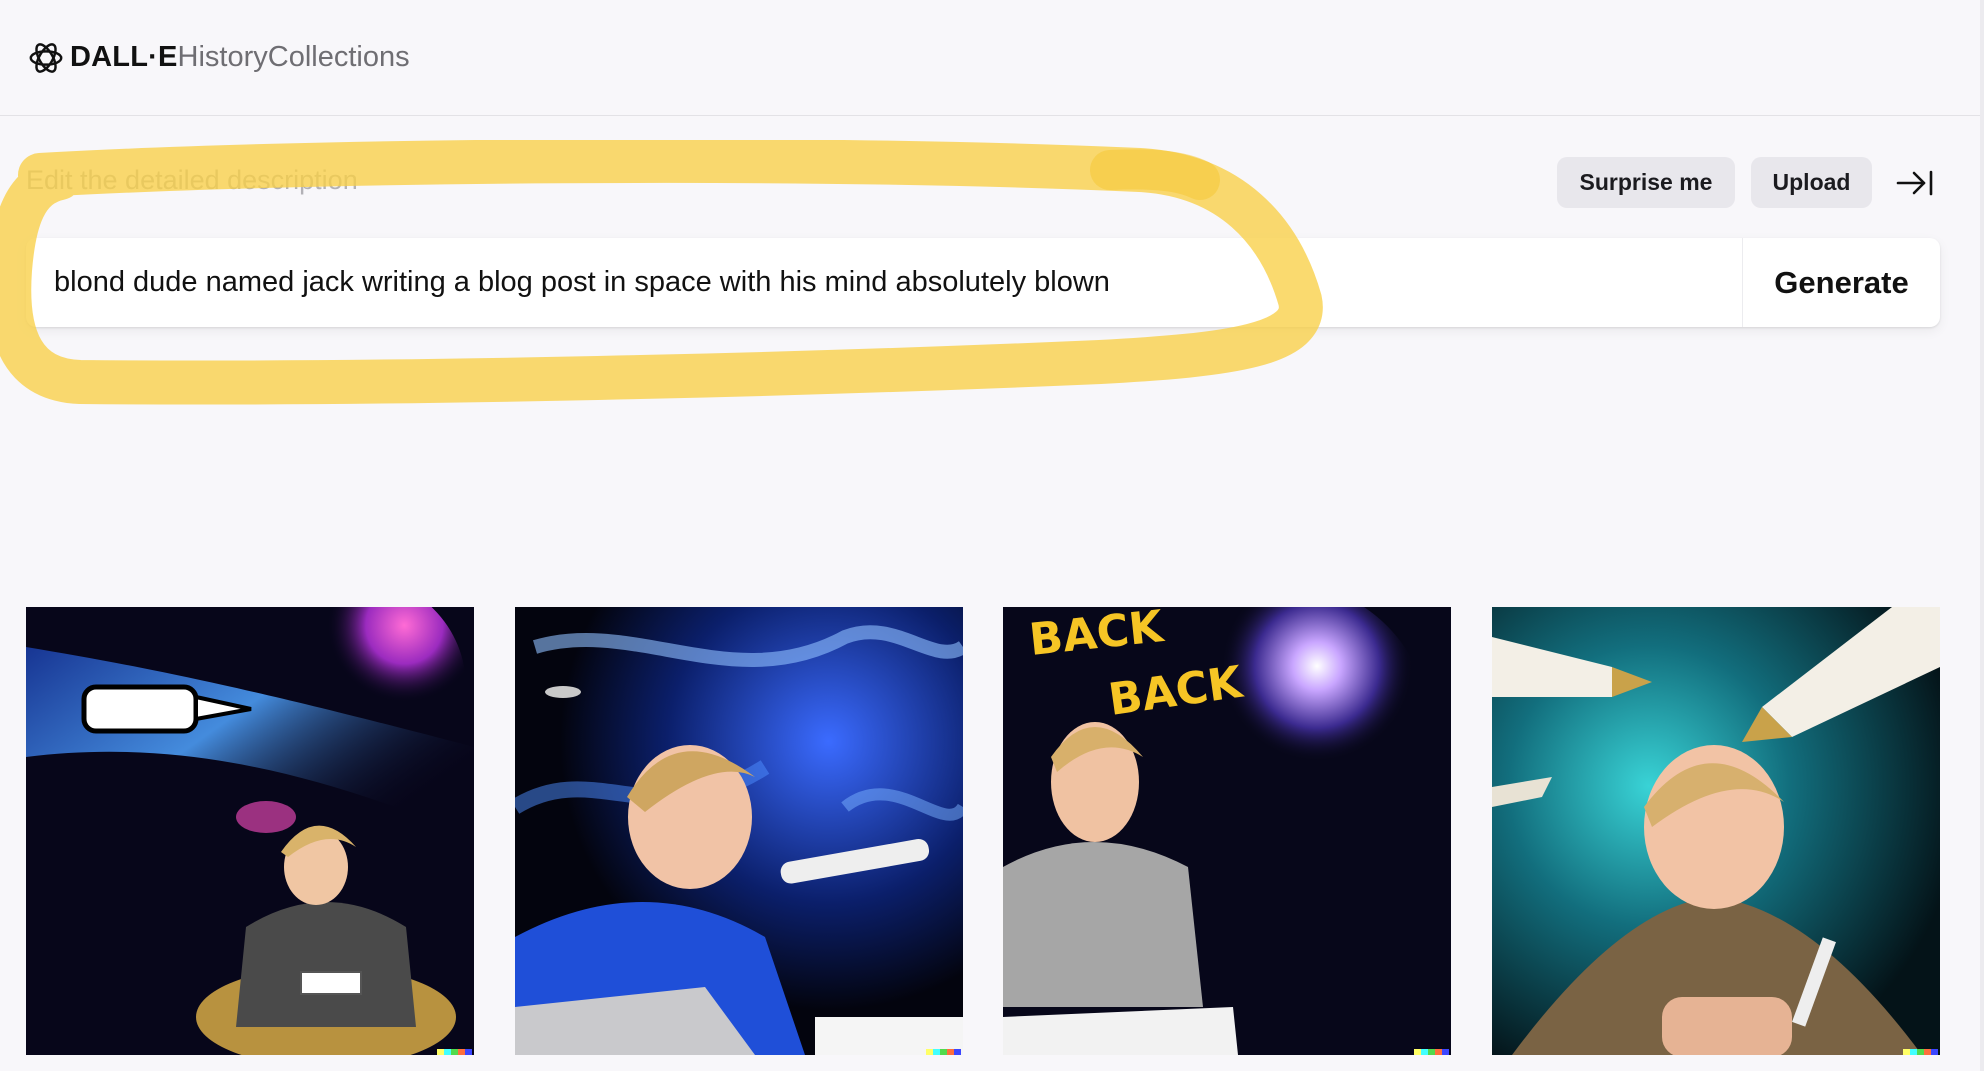  I want to click on top-bar: DALL·E History Collections, so click(992, 58).